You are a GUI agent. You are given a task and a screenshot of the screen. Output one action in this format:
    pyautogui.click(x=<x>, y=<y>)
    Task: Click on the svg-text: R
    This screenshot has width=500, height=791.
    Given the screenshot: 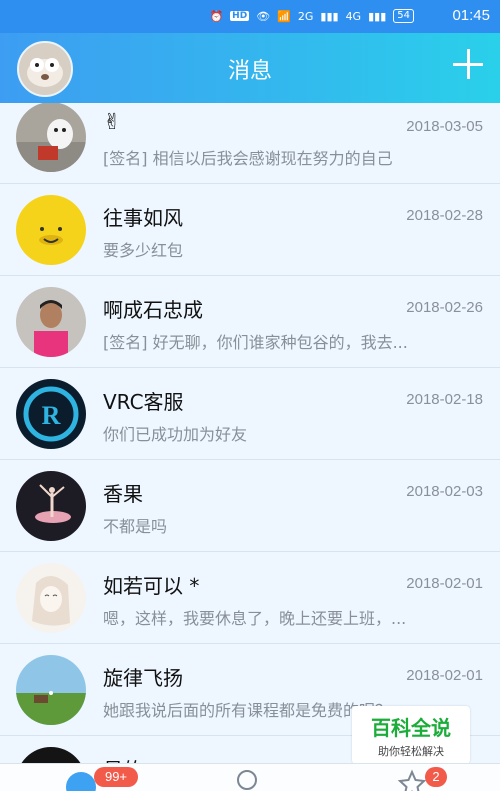 What is the action you would take?
    pyautogui.click(x=51, y=415)
    